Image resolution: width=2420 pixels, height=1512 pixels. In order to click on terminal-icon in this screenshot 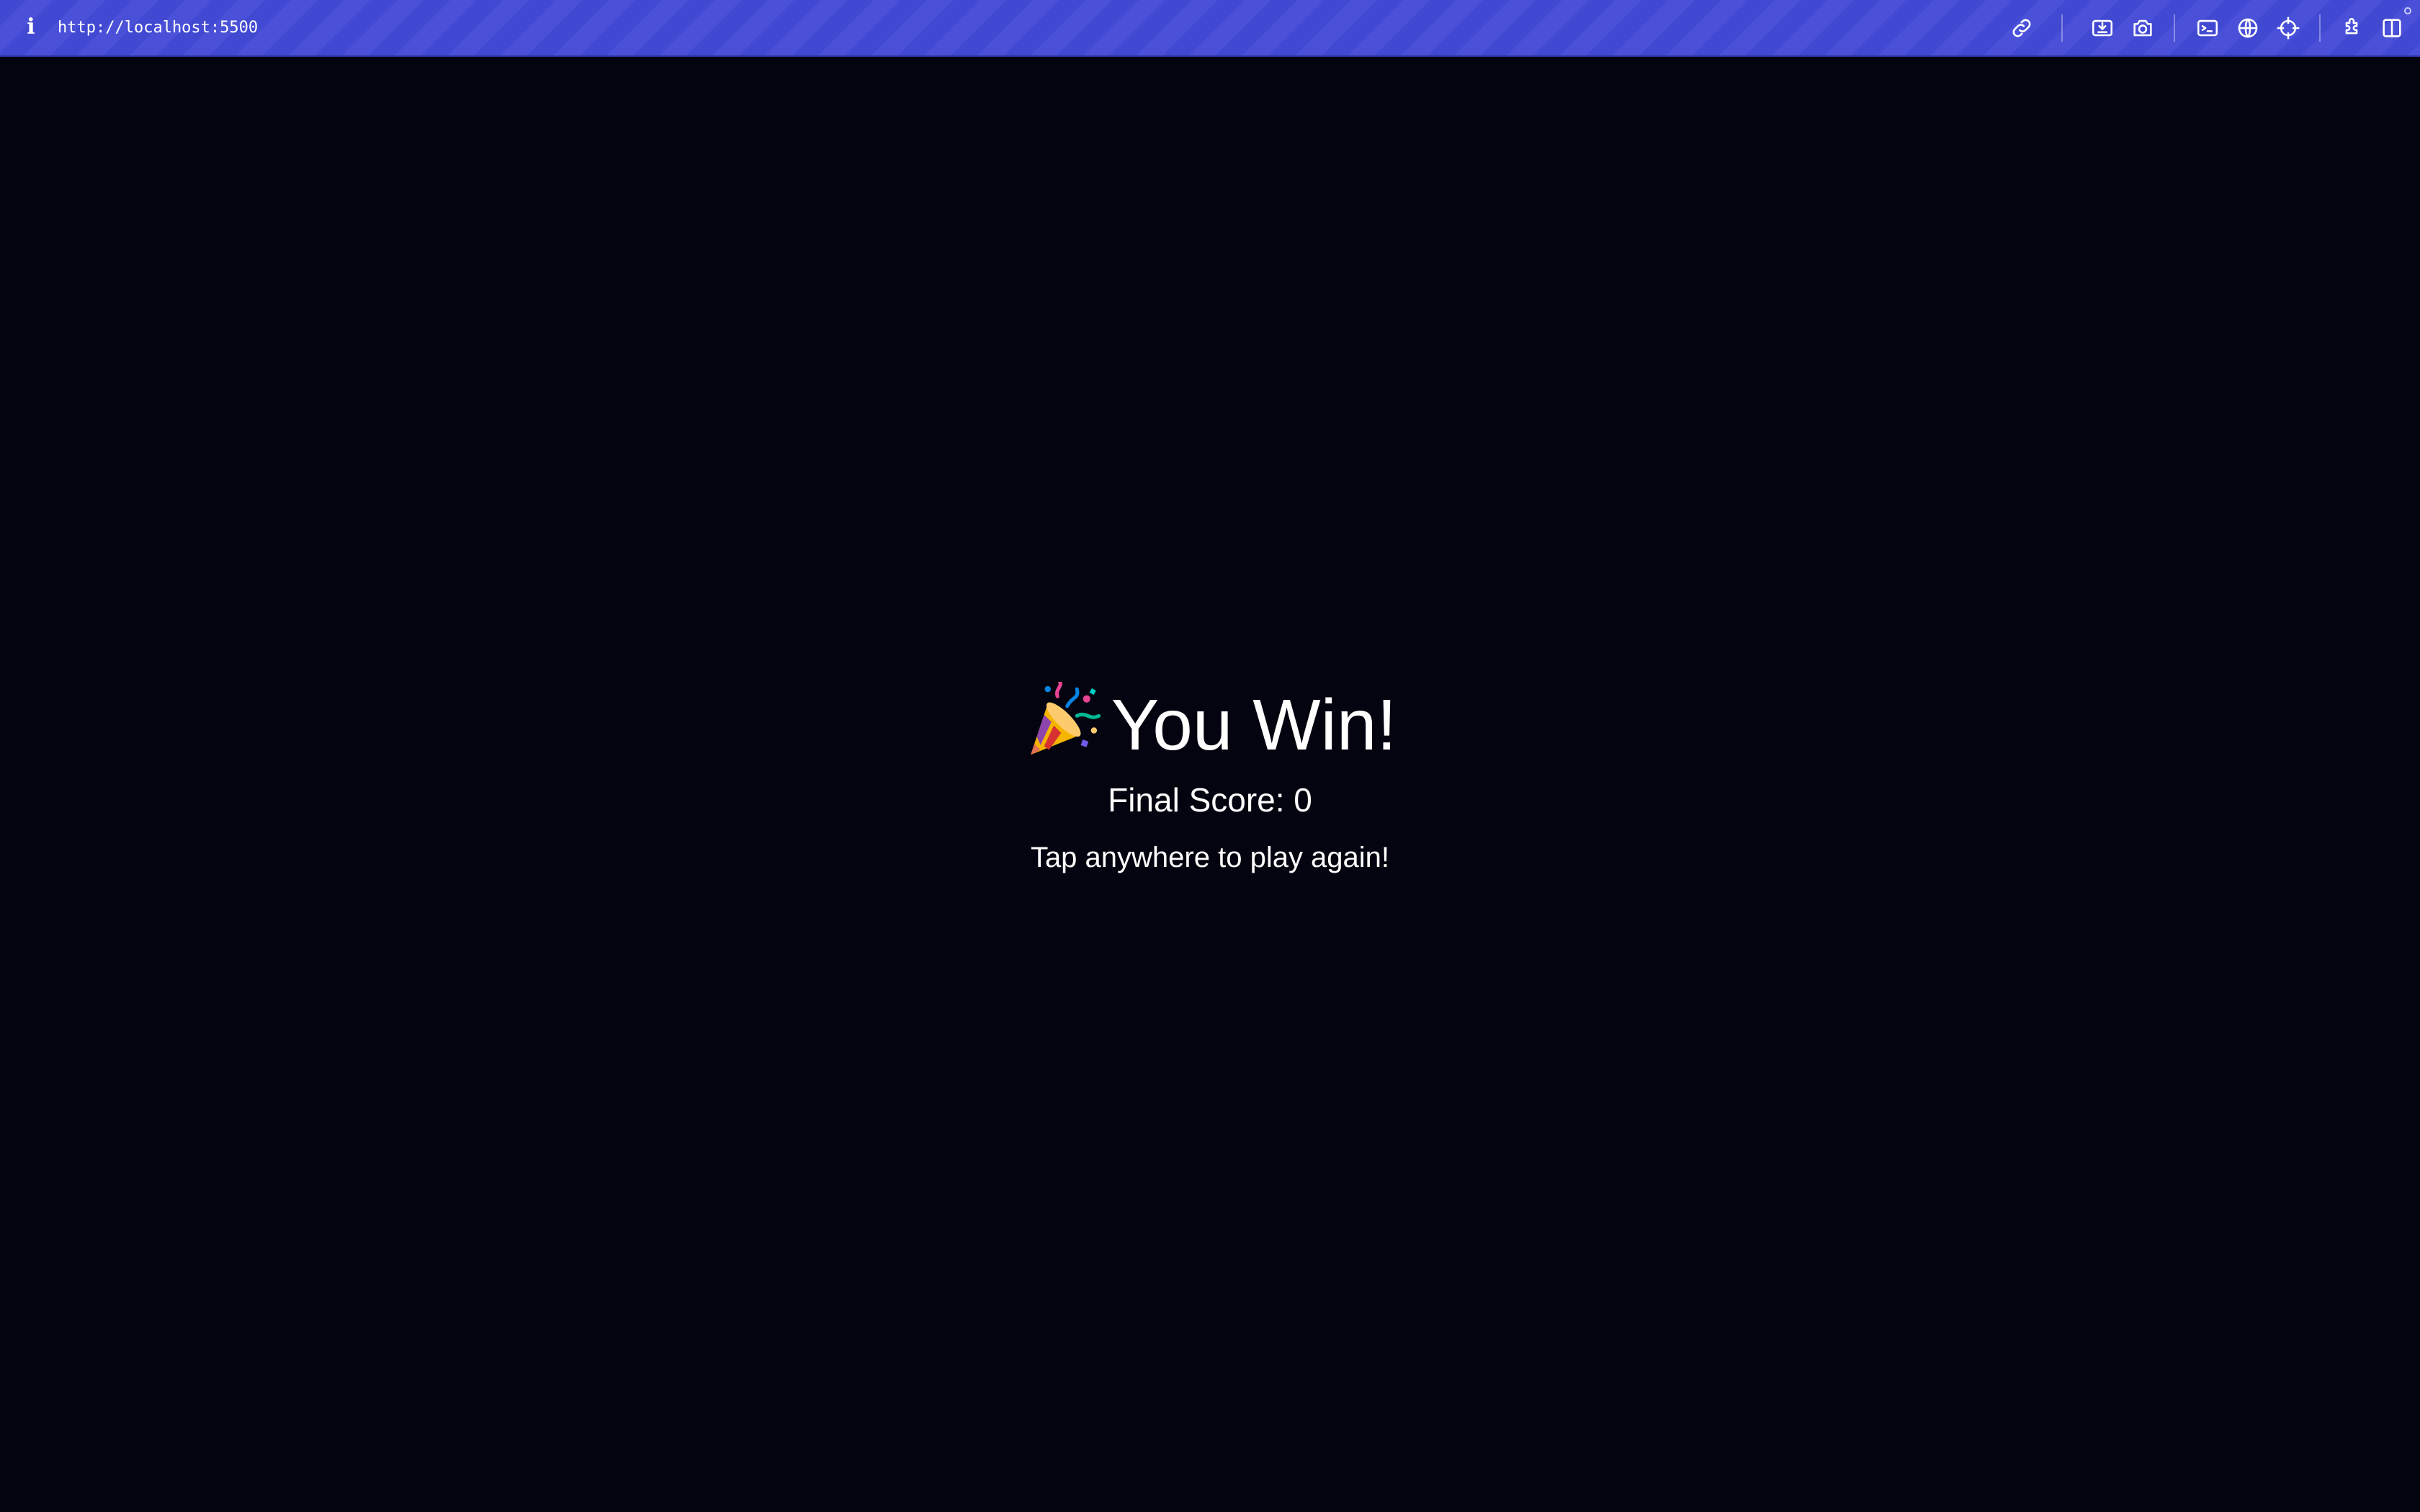, I will do `click(2207, 28)`.